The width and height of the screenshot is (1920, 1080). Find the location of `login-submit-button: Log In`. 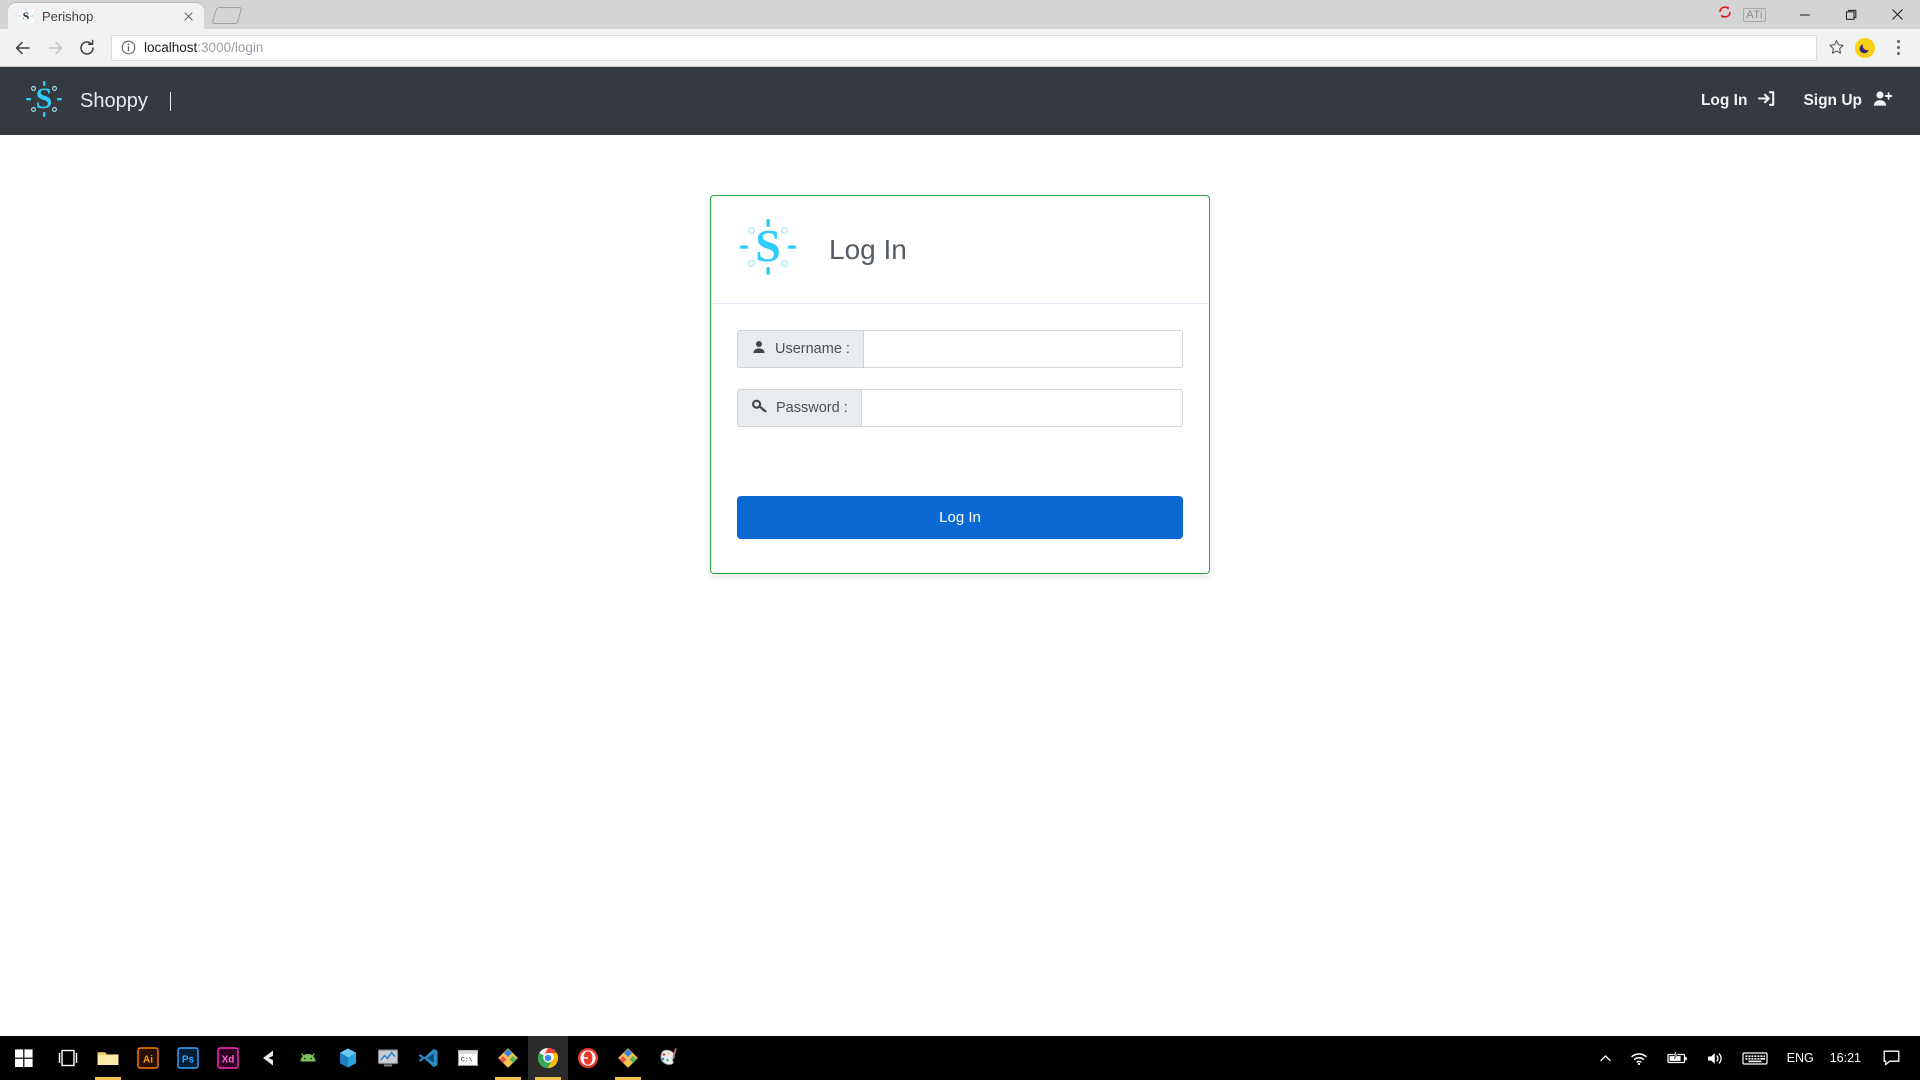

login-submit-button: Log In is located at coordinates (960, 517).